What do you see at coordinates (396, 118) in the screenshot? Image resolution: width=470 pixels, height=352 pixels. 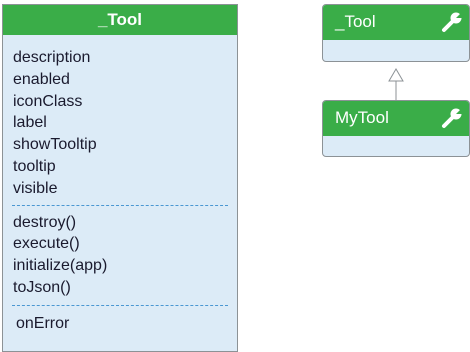 I see `child-class-header: MyTool` at bounding box center [396, 118].